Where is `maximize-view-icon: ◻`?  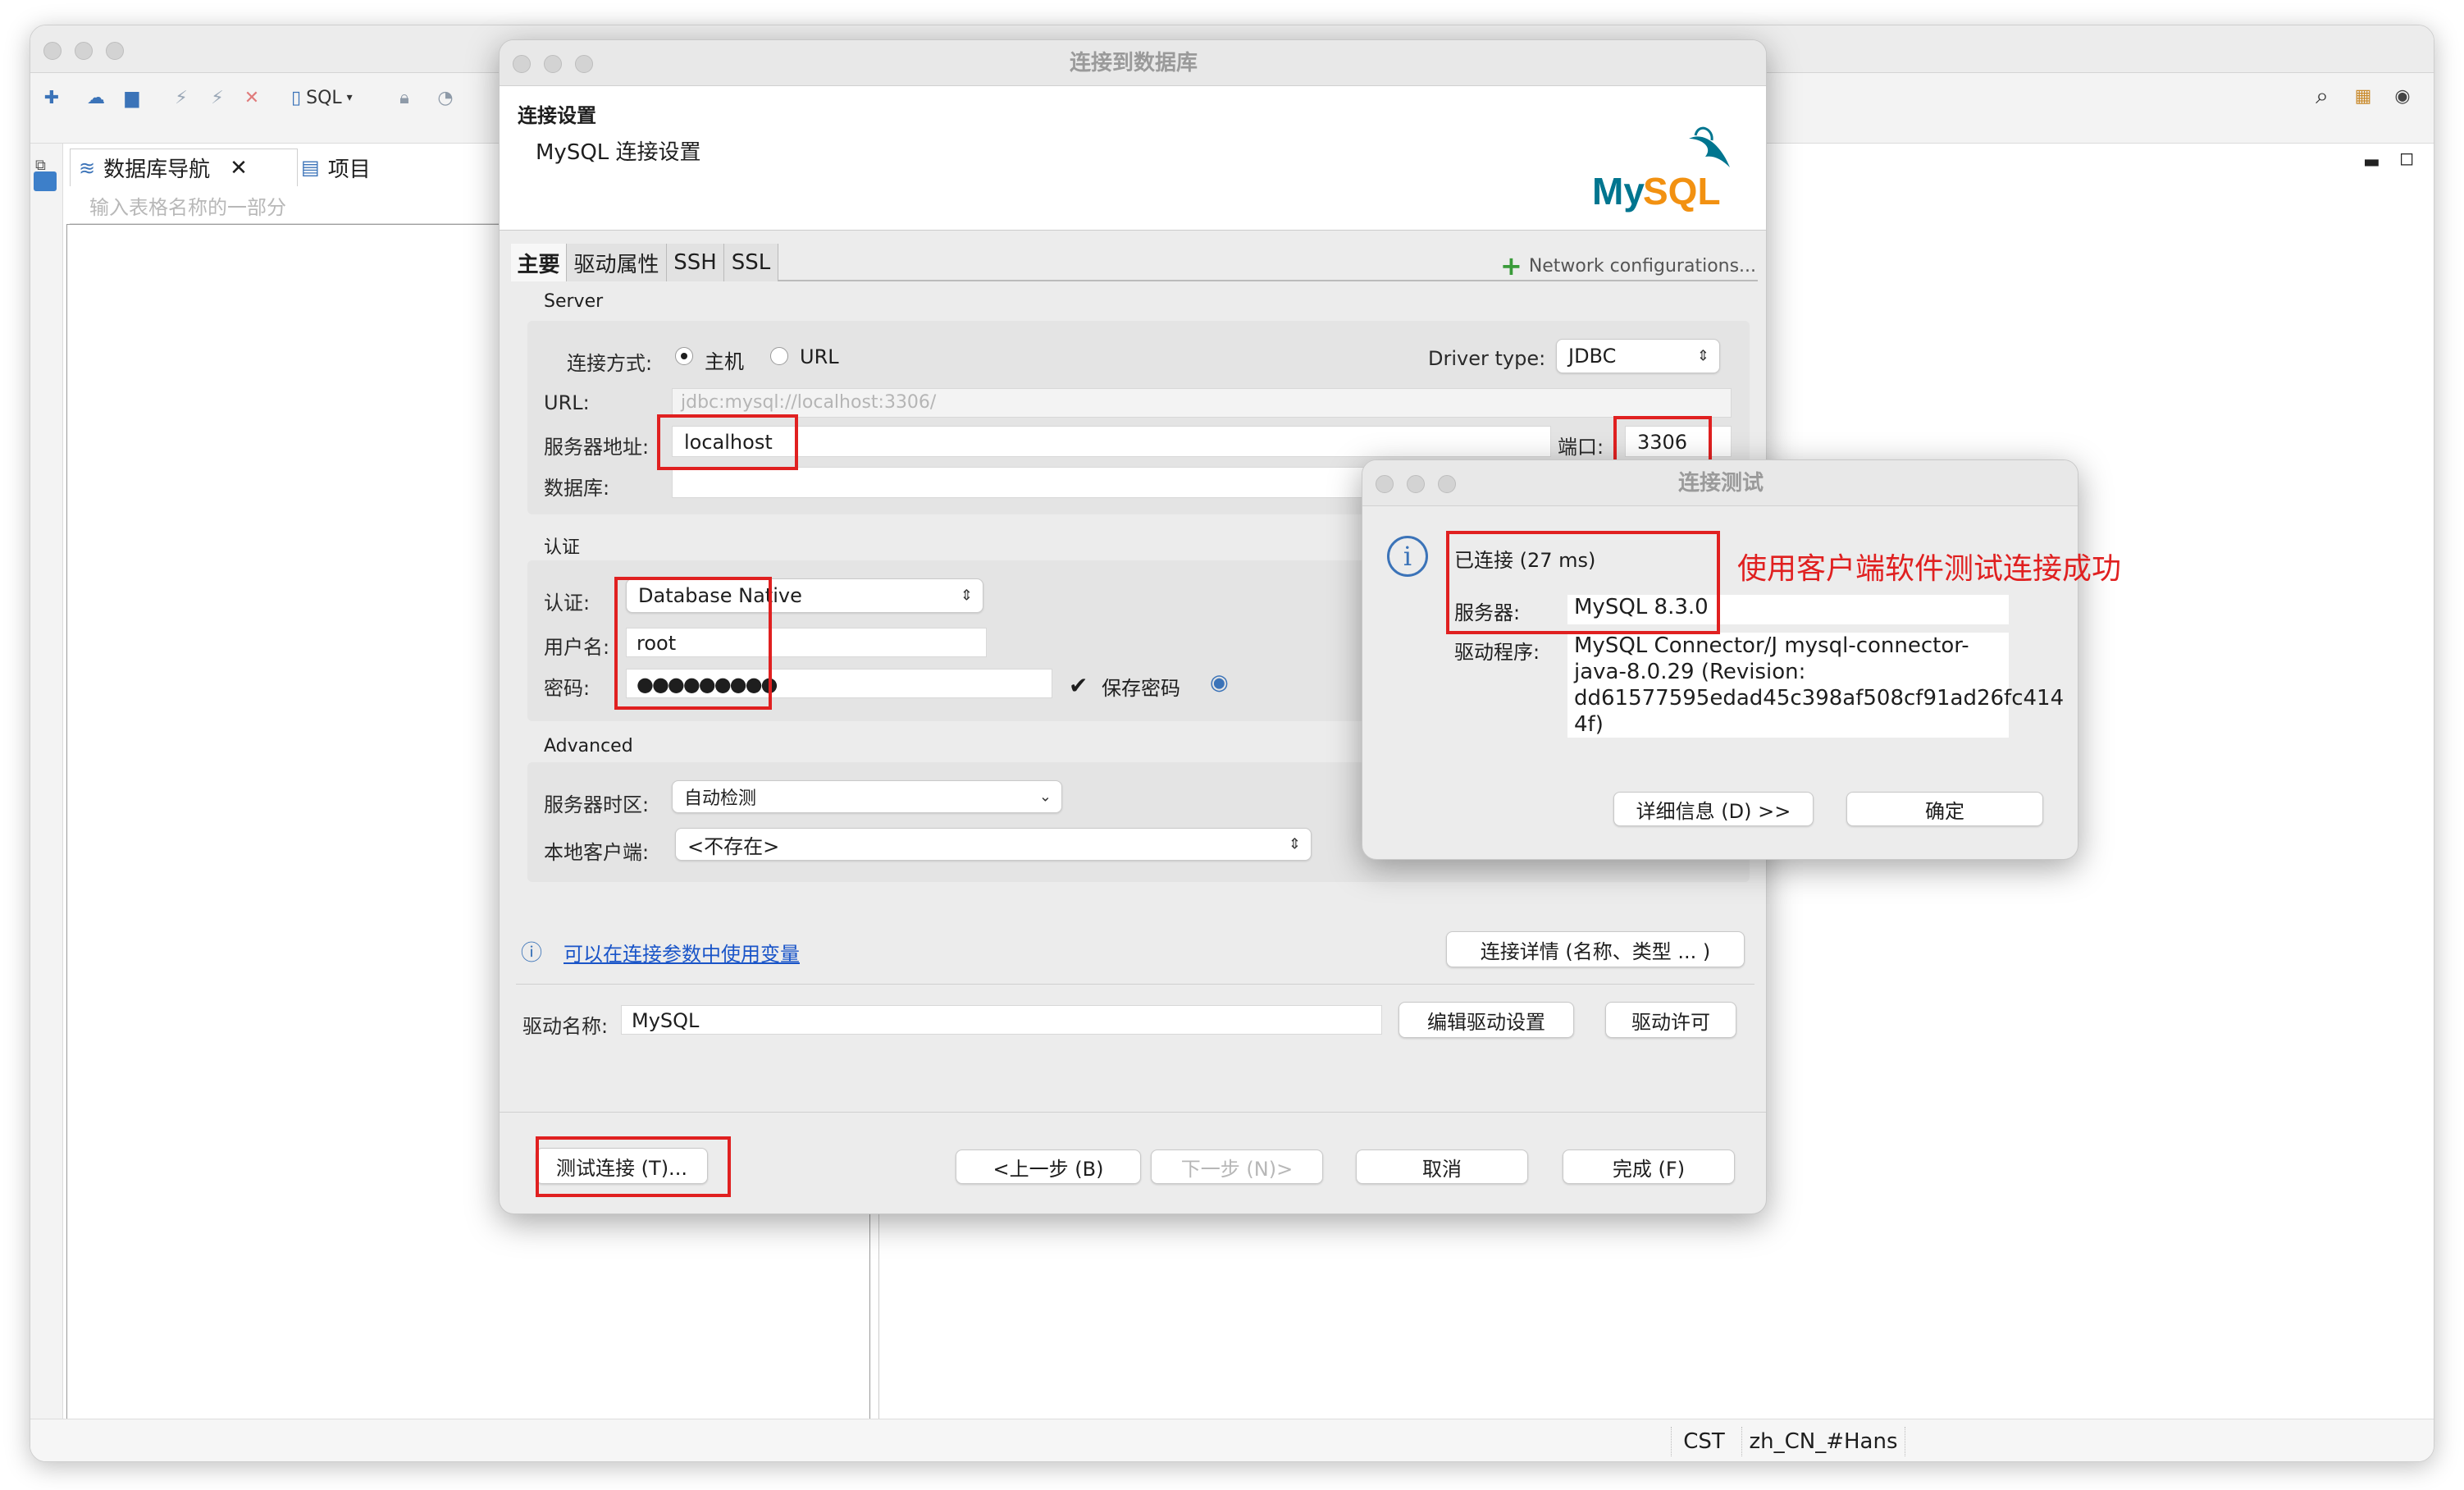
maximize-view-icon: ◻ is located at coordinates (2406, 159).